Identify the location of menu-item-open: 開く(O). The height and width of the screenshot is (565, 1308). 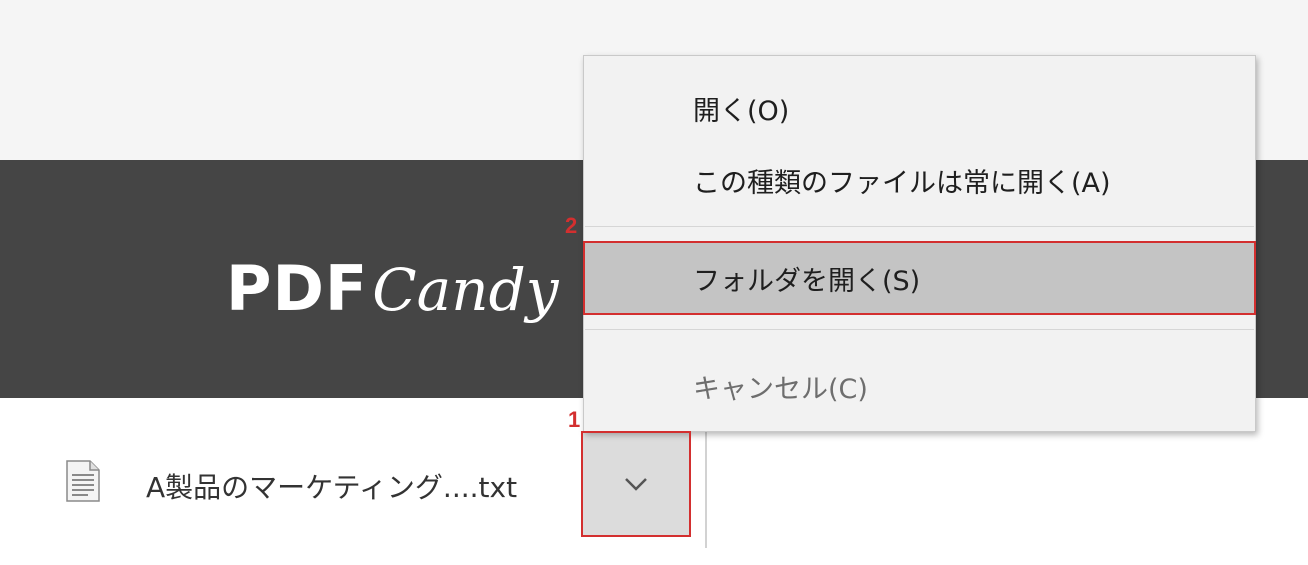
(919, 108).